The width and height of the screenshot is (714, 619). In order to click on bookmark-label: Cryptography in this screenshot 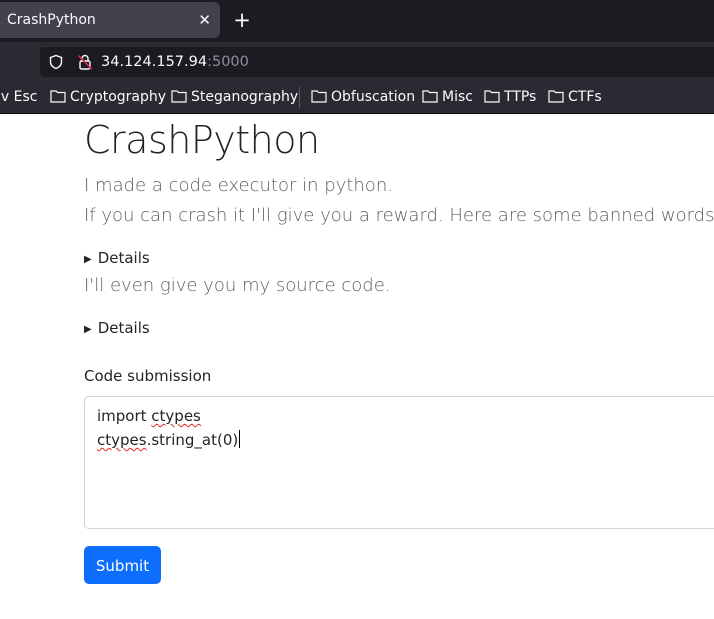, I will do `click(118, 97)`.